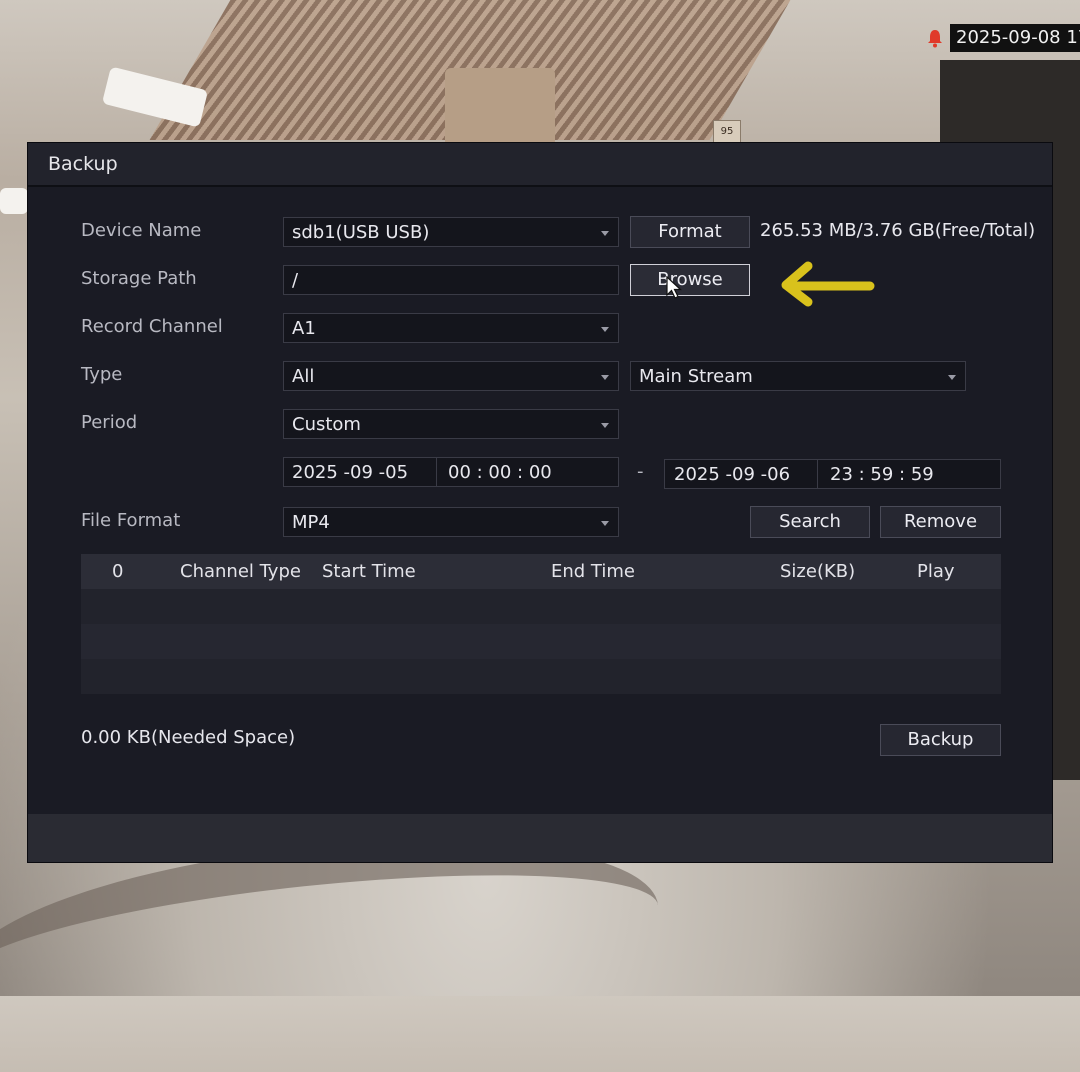 Image resolution: width=1080 pixels, height=1072 pixels. I want to click on end-date: 2025 -09 -06, so click(732, 474).